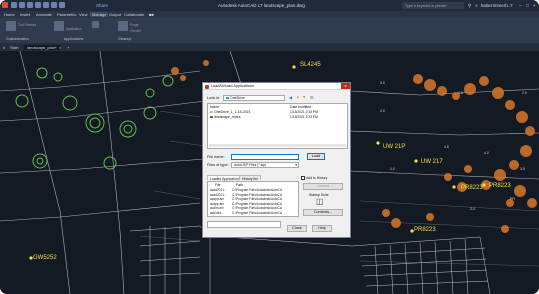 This screenshot has width=539, height=294. I want to click on panel-applications: Applications, so click(74, 39).